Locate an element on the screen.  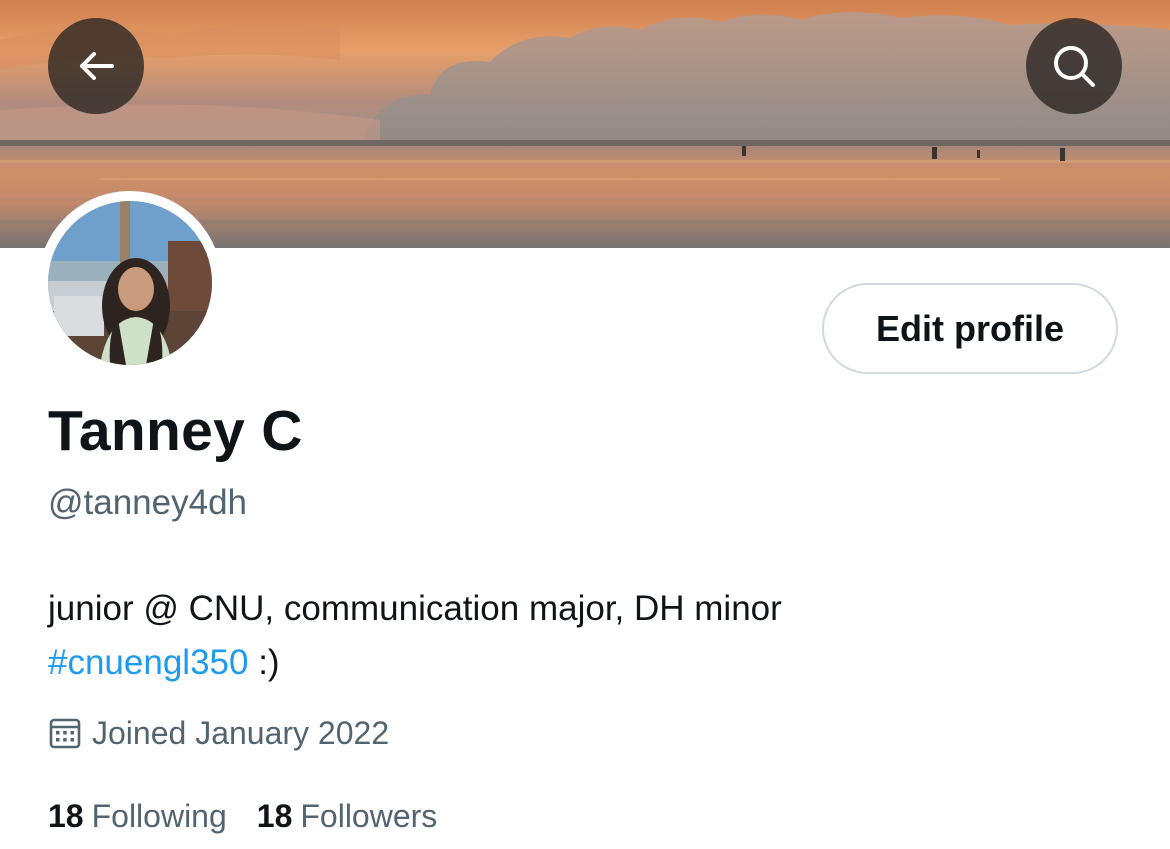
follow-counts: 18 Following 18 Followers is located at coordinates (257, 816).